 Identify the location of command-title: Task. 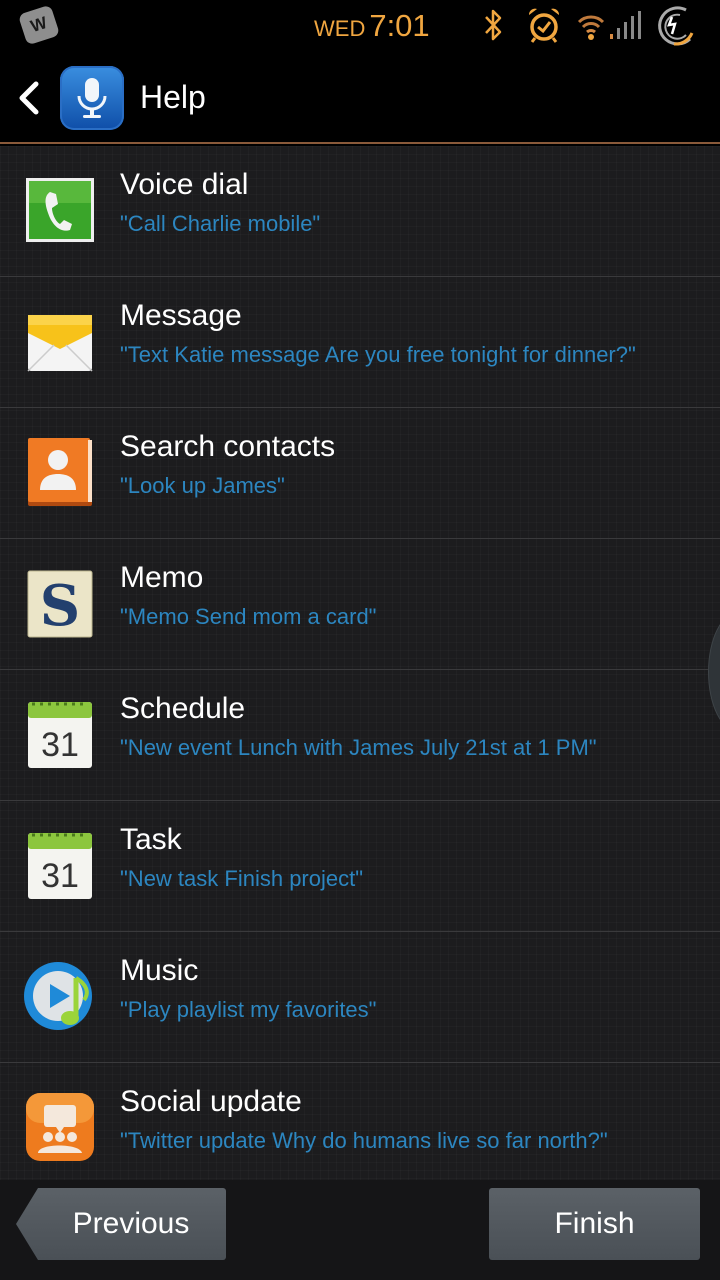
(151, 839).